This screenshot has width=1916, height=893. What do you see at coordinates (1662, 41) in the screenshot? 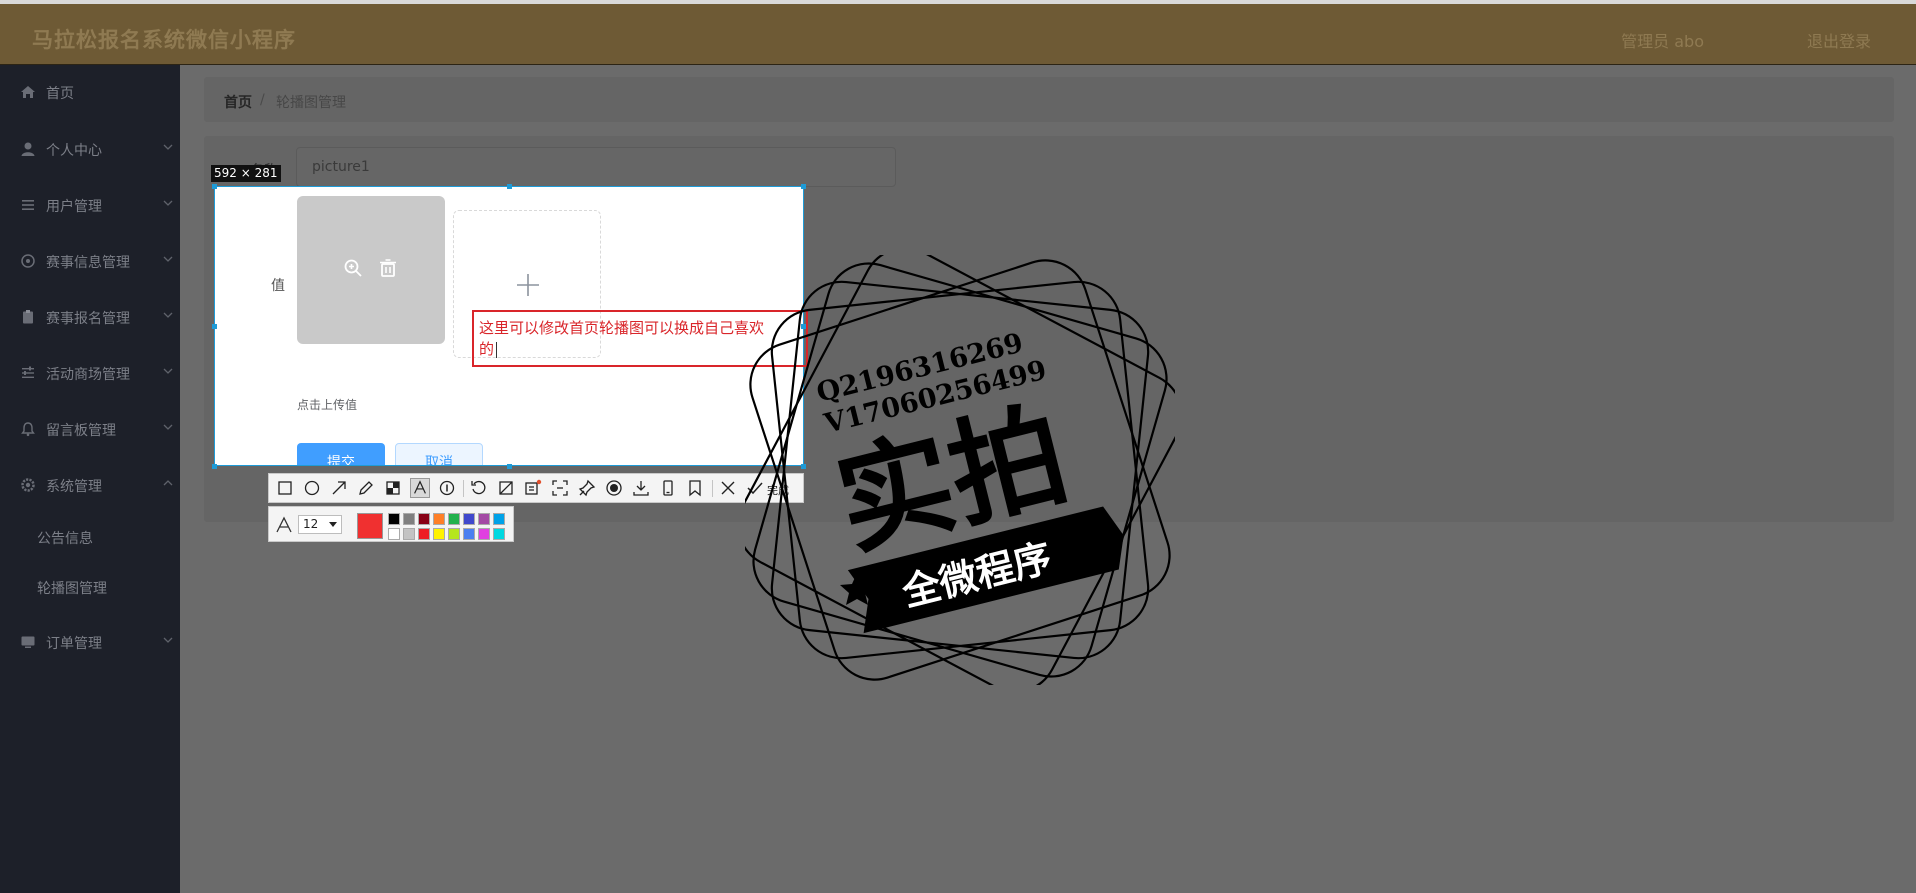
I see `admin-user-label: 管理员 abo` at bounding box center [1662, 41].